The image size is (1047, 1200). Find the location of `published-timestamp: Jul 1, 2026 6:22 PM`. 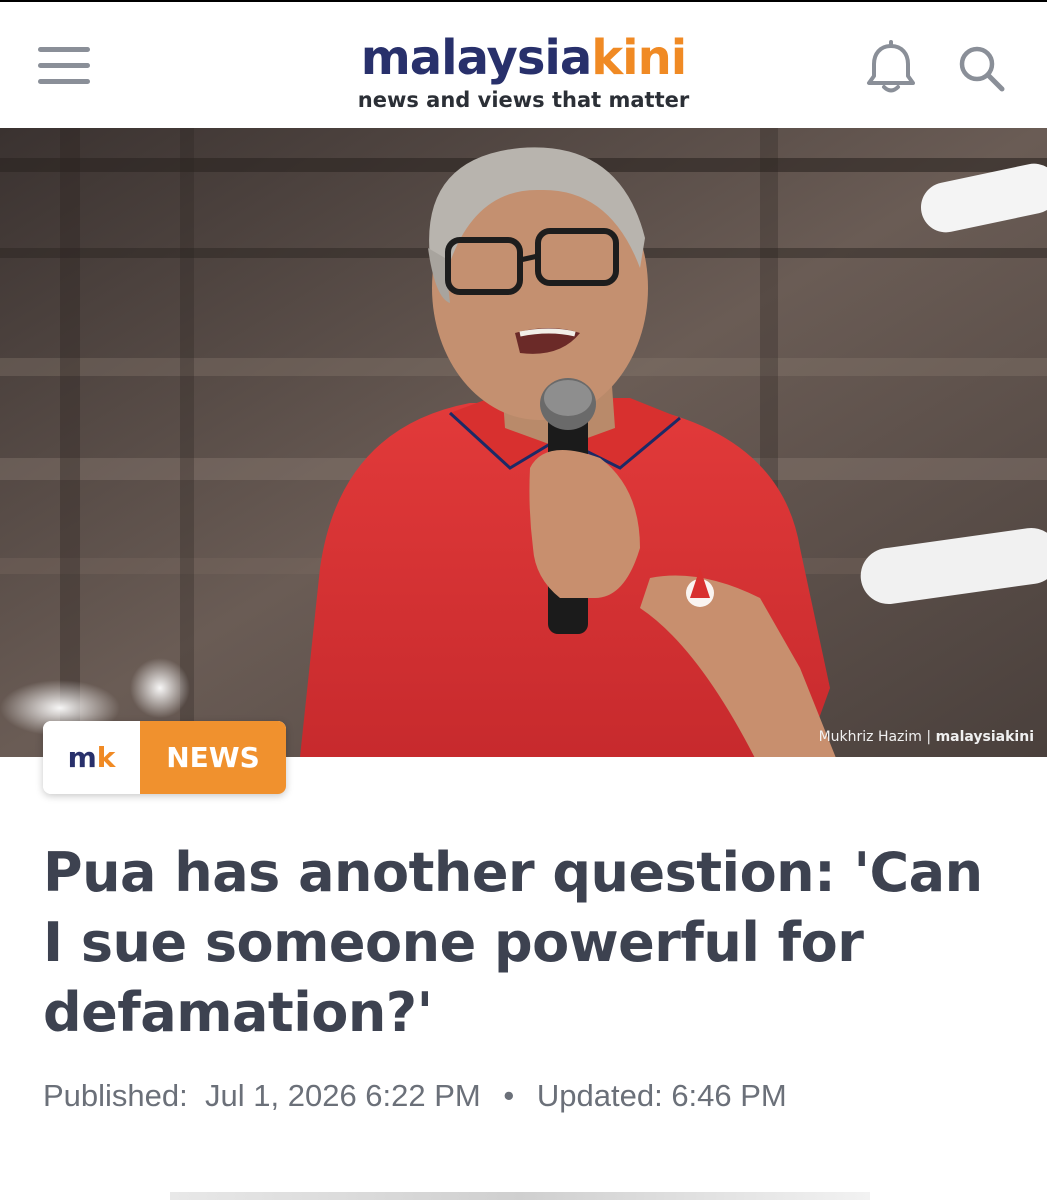

published-timestamp: Jul 1, 2026 6:22 PM is located at coordinates (343, 1095).